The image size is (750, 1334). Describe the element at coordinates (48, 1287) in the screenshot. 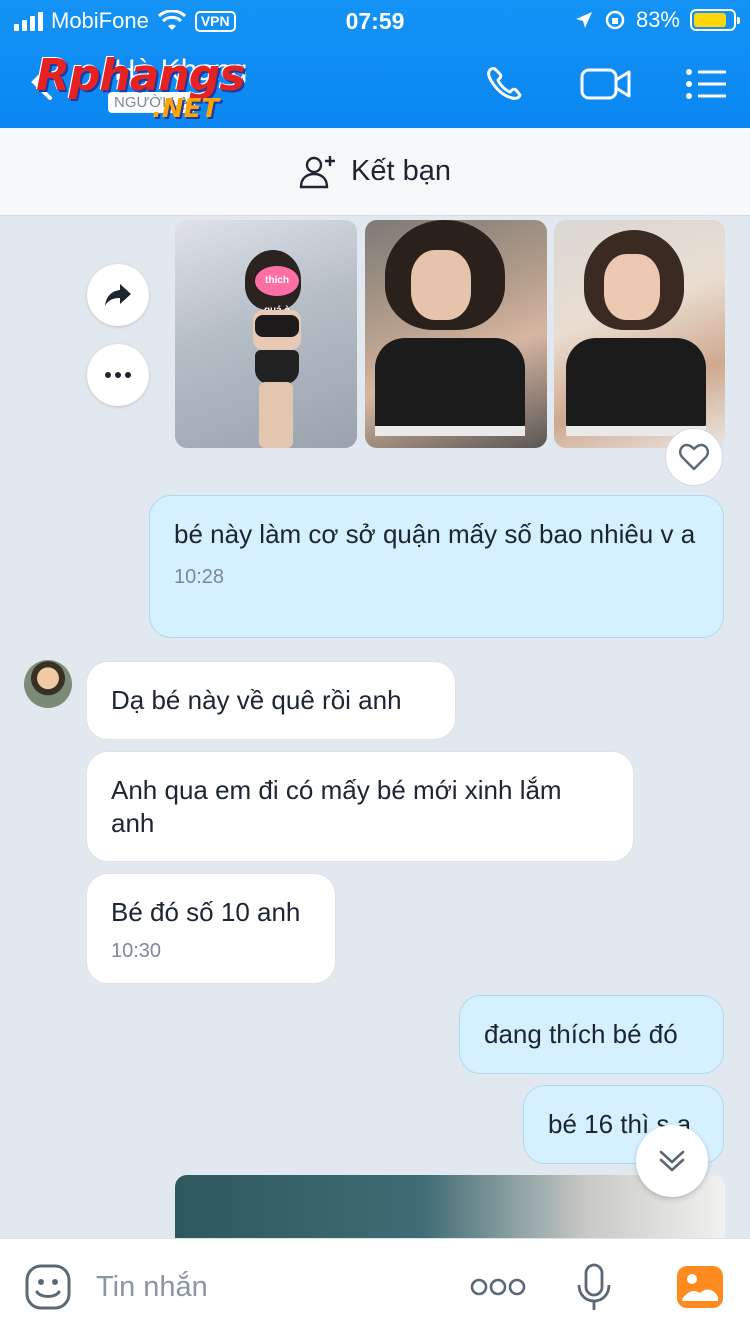

I see `emoji-icon` at that location.